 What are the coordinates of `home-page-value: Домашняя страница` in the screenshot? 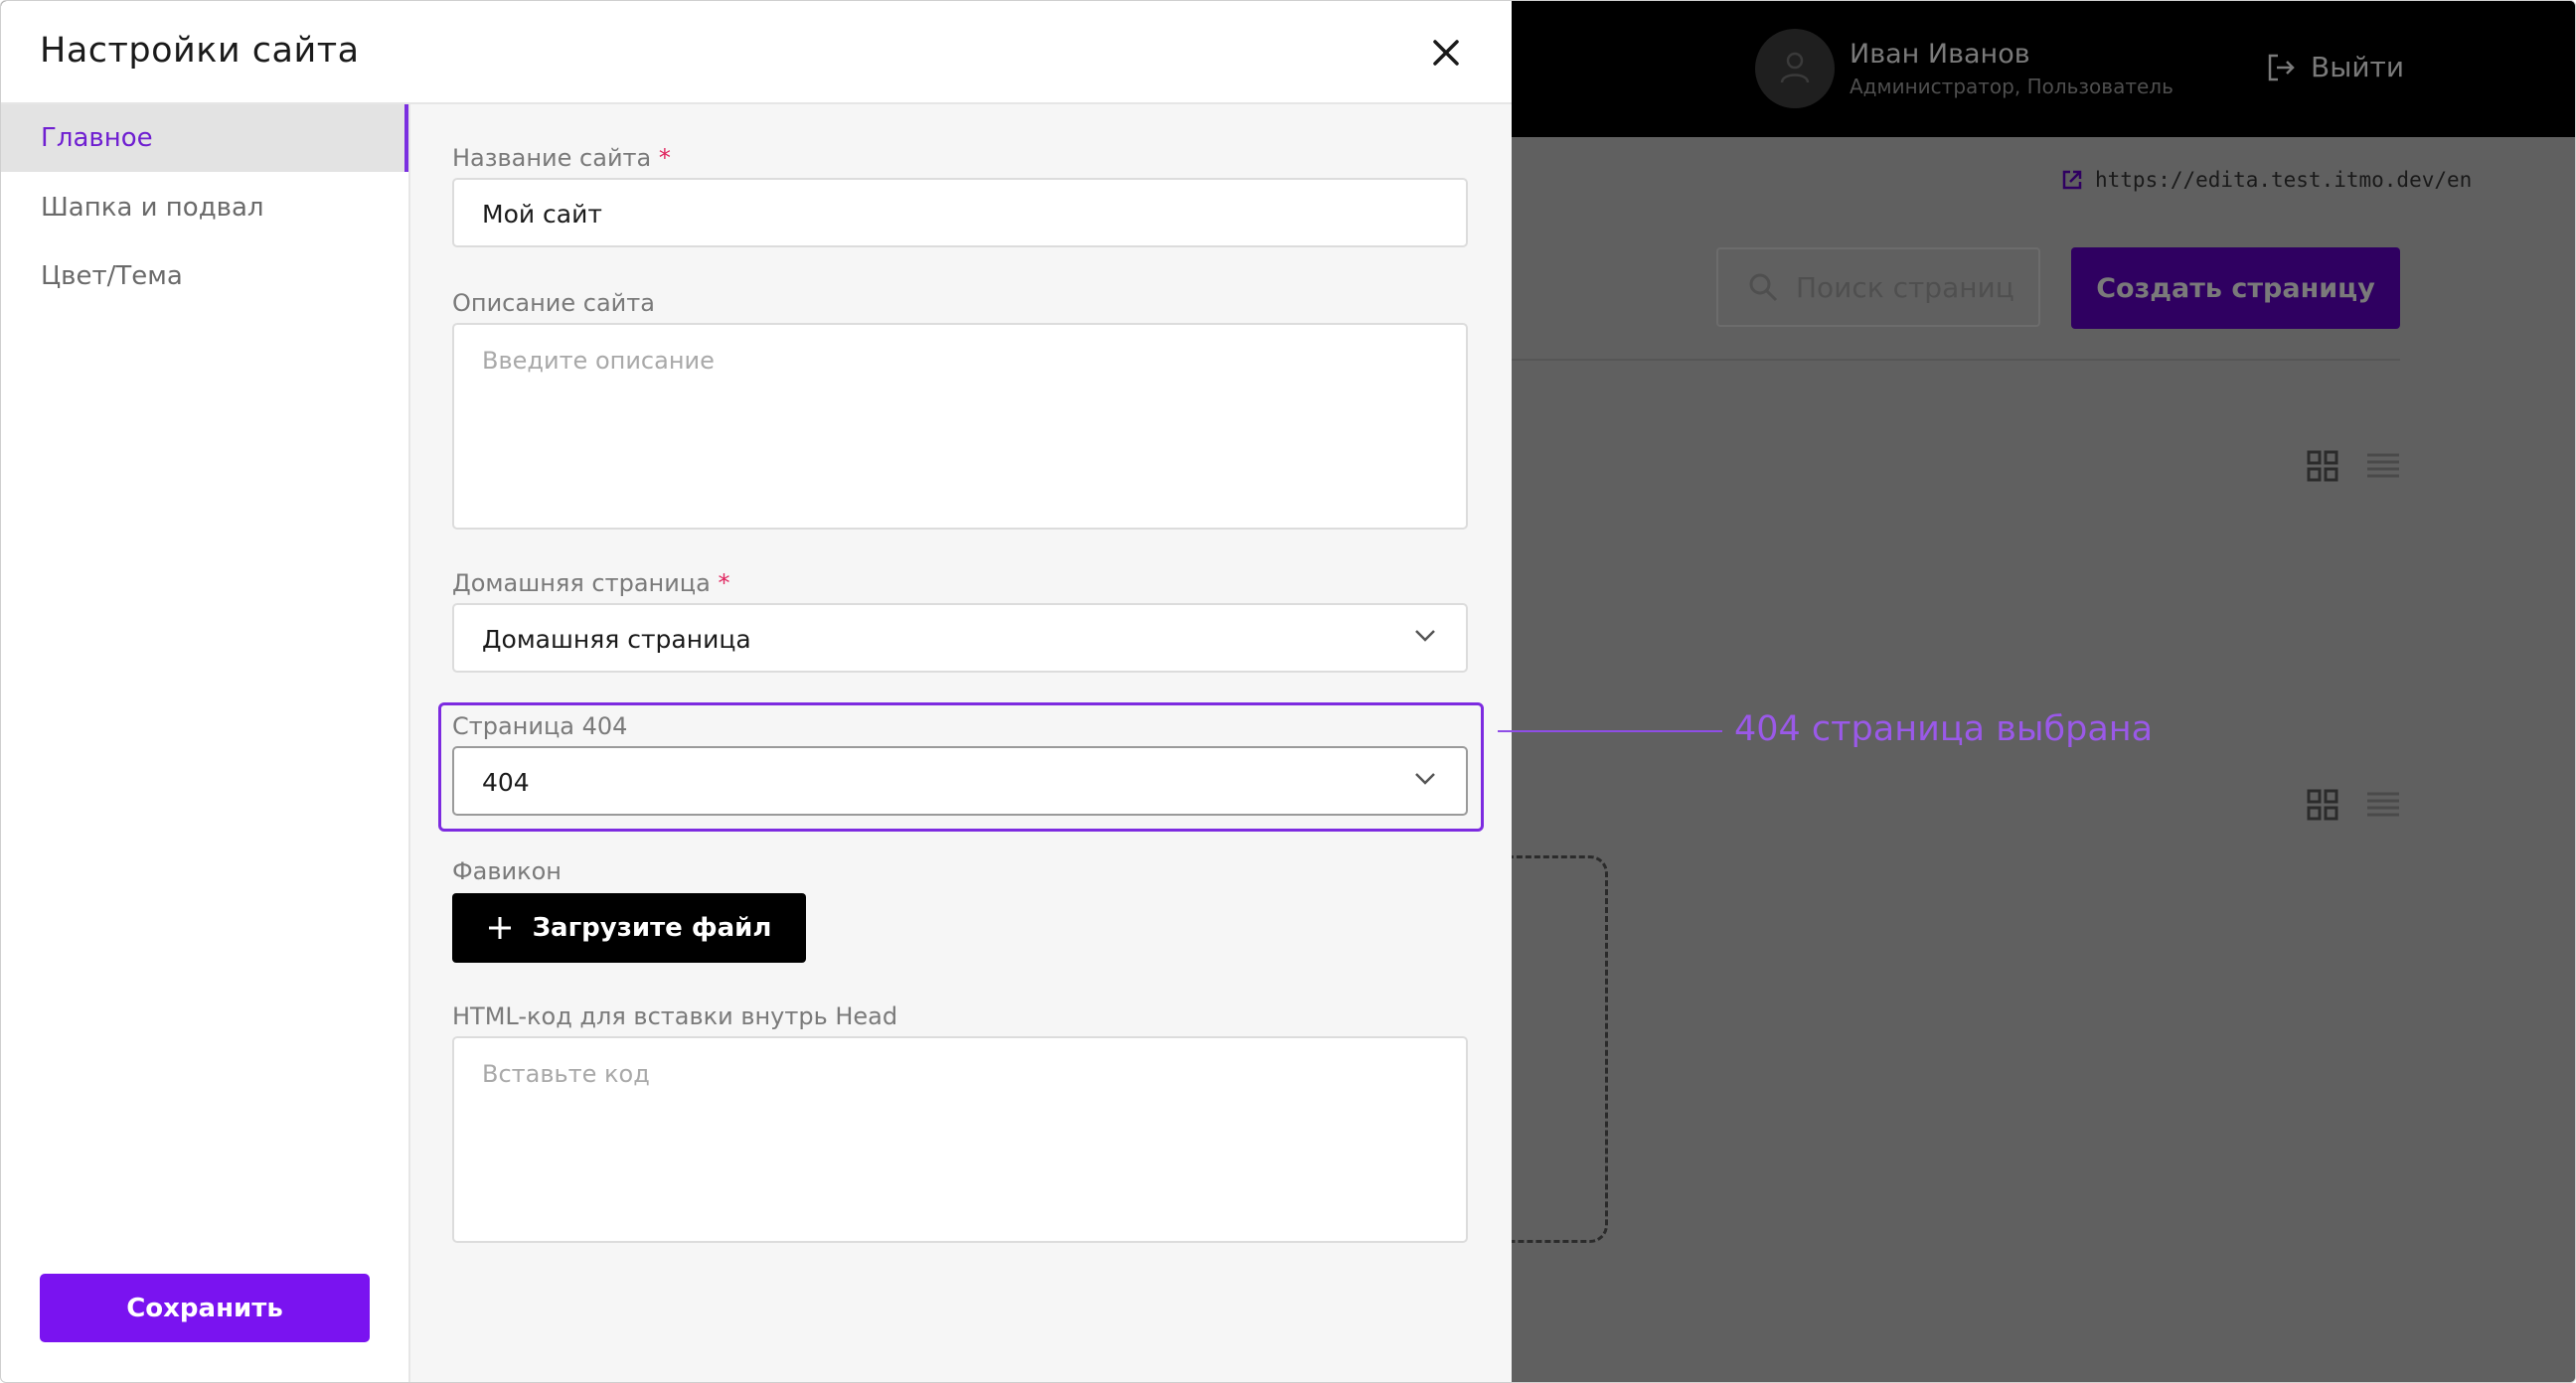 It's located at (616, 639).